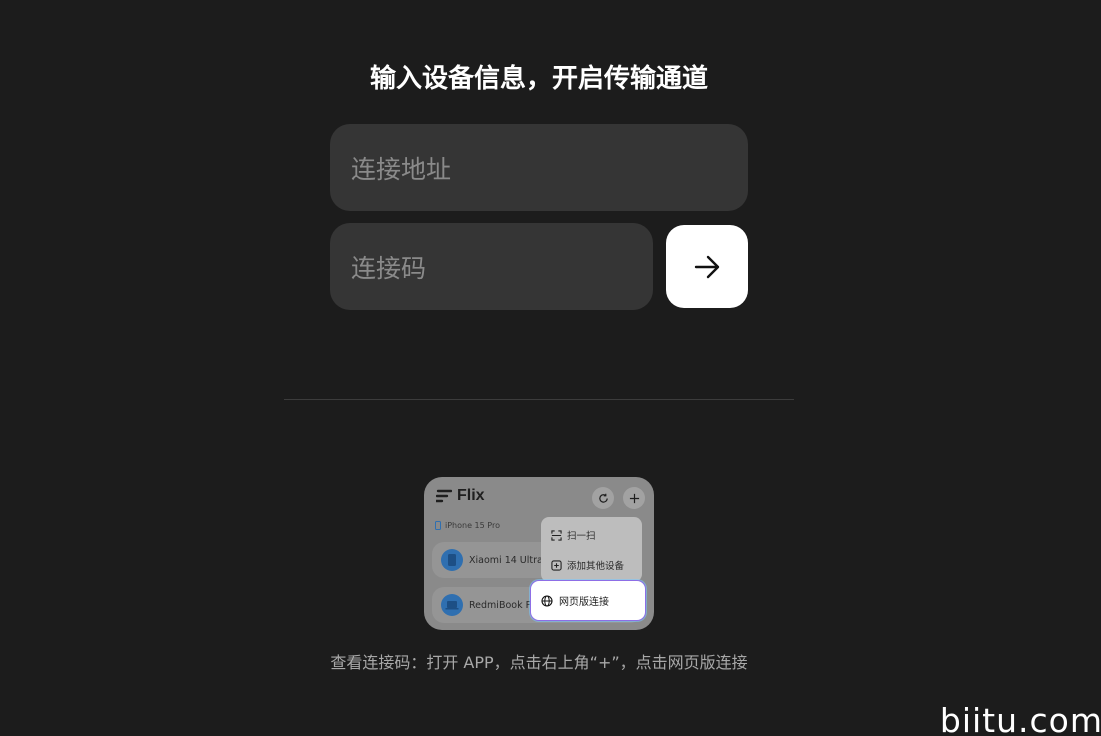 The image size is (1101, 736). I want to click on device-name: Xiaomi 14 Ultra, so click(506, 560).